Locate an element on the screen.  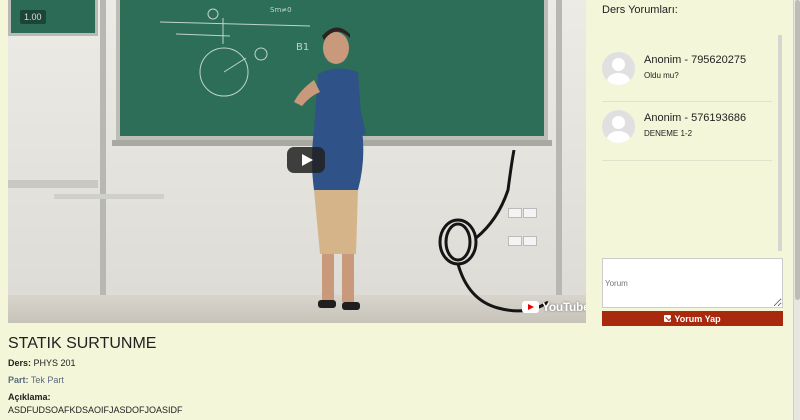
submit-comment-button: Yorum Yap is located at coordinates (692, 318).